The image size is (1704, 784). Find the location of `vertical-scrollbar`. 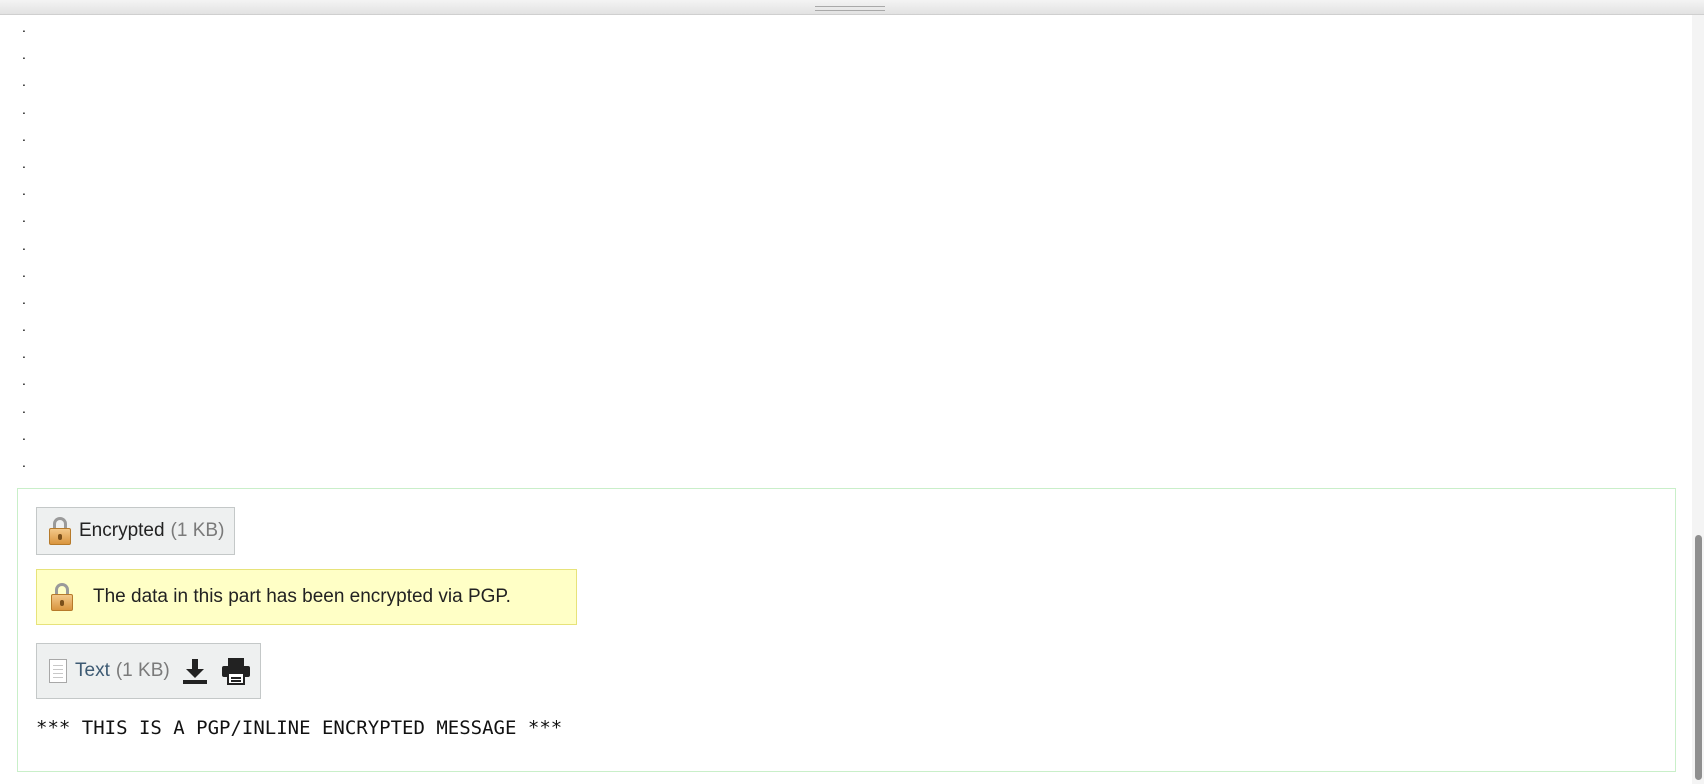

vertical-scrollbar is located at coordinates (1698, 399).